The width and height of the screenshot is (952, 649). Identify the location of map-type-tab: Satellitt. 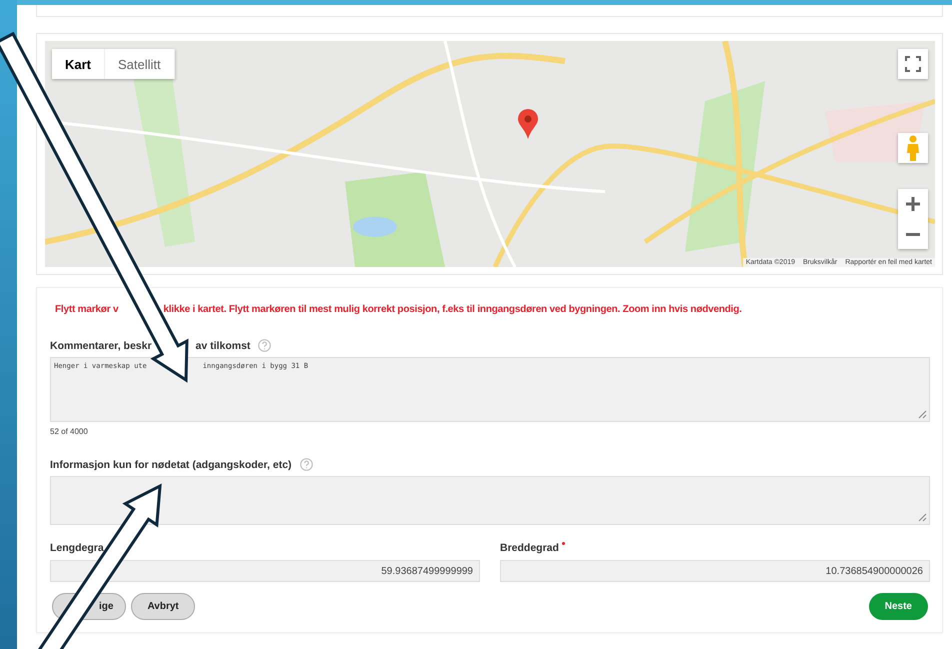
(140, 64).